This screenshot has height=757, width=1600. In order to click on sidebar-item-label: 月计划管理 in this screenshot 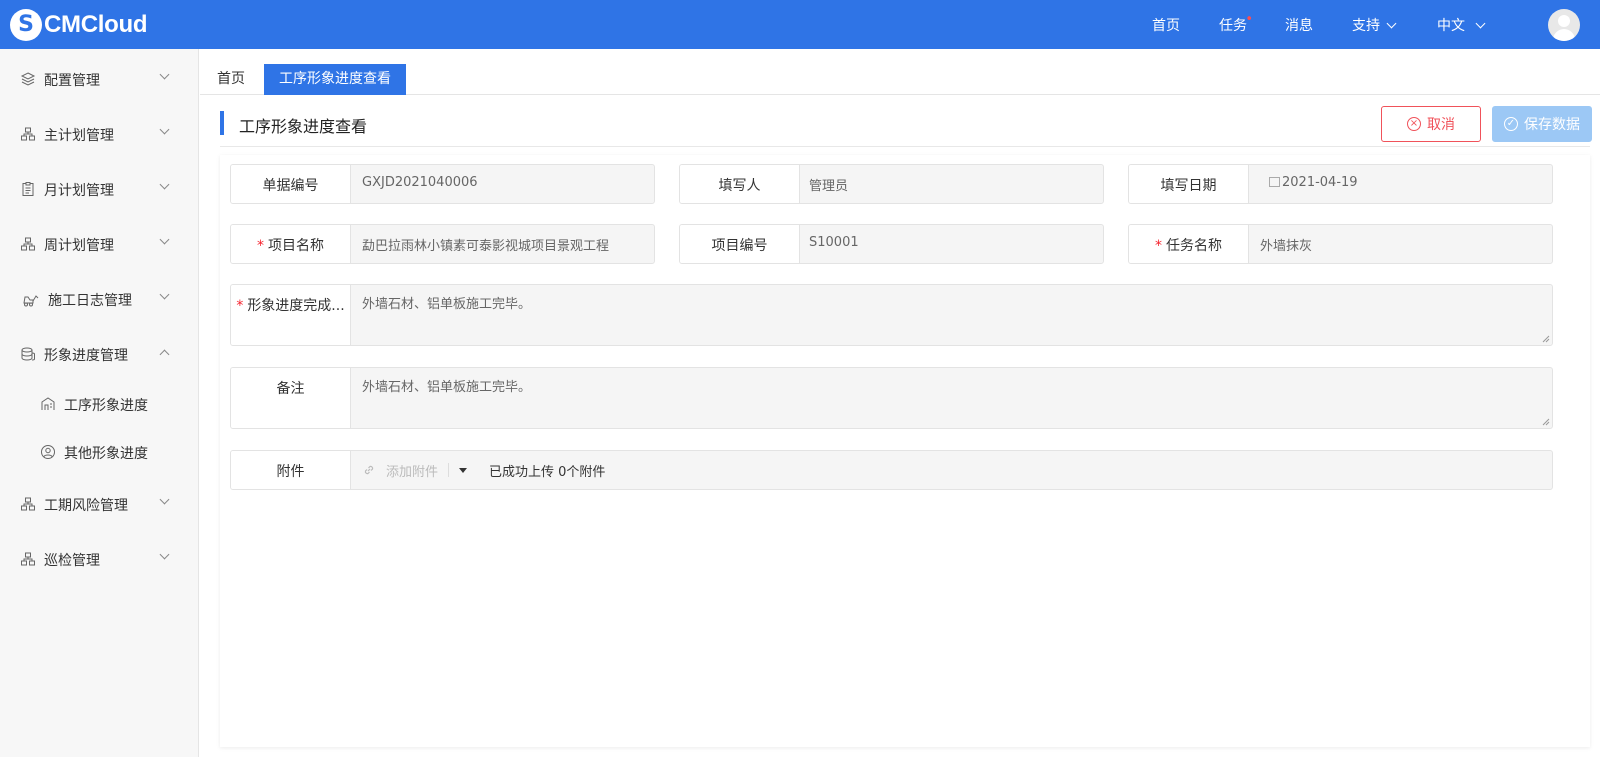, I will do `click(79, 191)`.